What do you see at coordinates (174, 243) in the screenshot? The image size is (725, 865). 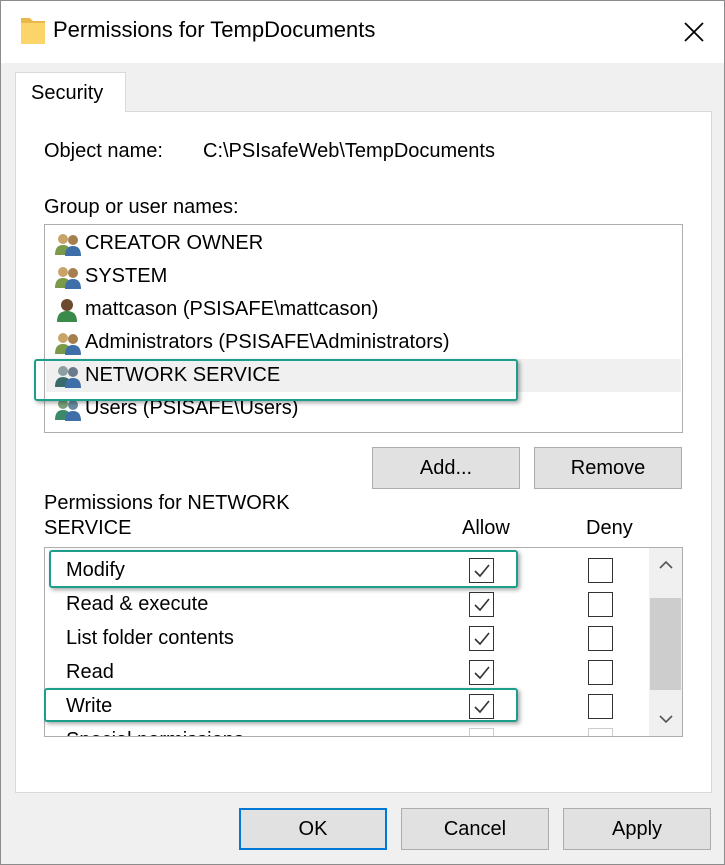 I see `user-name: CREATOR OWNER` at bounding box center [174, 243].